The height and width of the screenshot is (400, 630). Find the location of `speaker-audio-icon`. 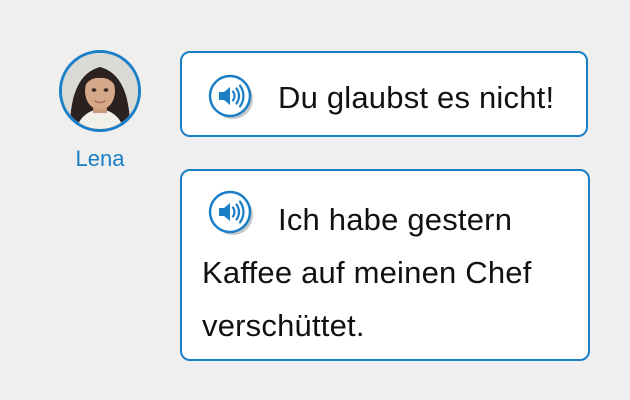

speaker-audio-icon is located at coordinates (230, 96).